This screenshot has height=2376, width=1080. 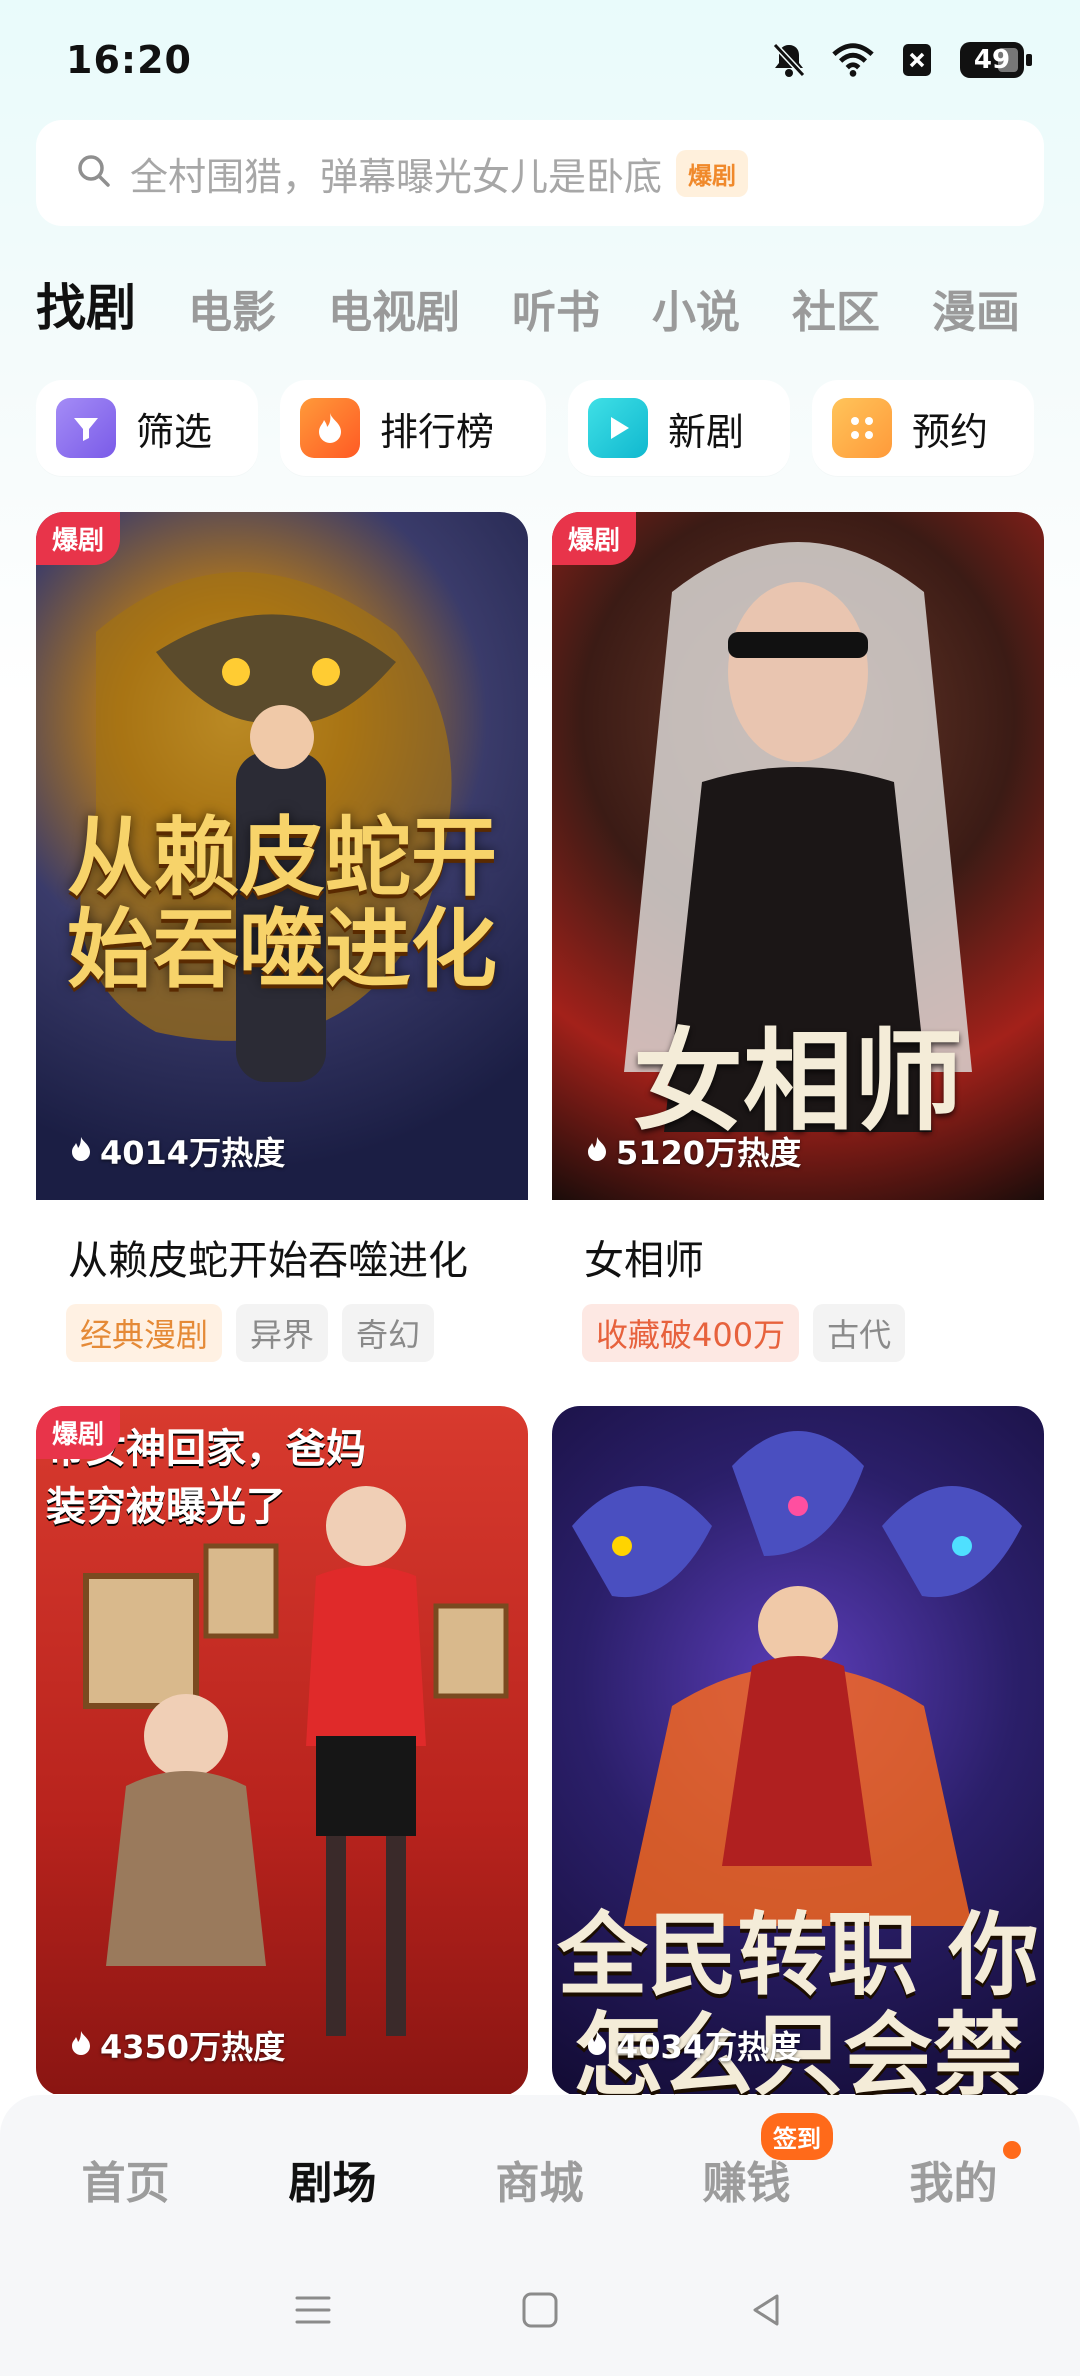 I want to click on category-tabs: 找剧 电影 电视剧 听书 小说 社区 漫画, so click(x=549, y=300).